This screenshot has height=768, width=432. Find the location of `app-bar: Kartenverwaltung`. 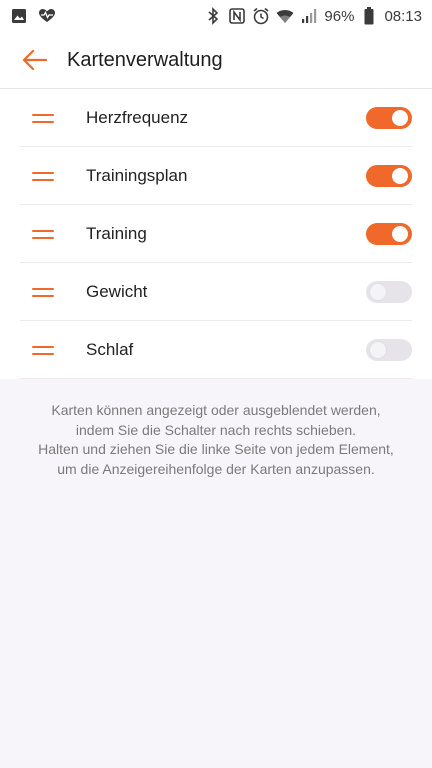

app-bar: Kartenverwaltung is located at coordinates (216, 60).